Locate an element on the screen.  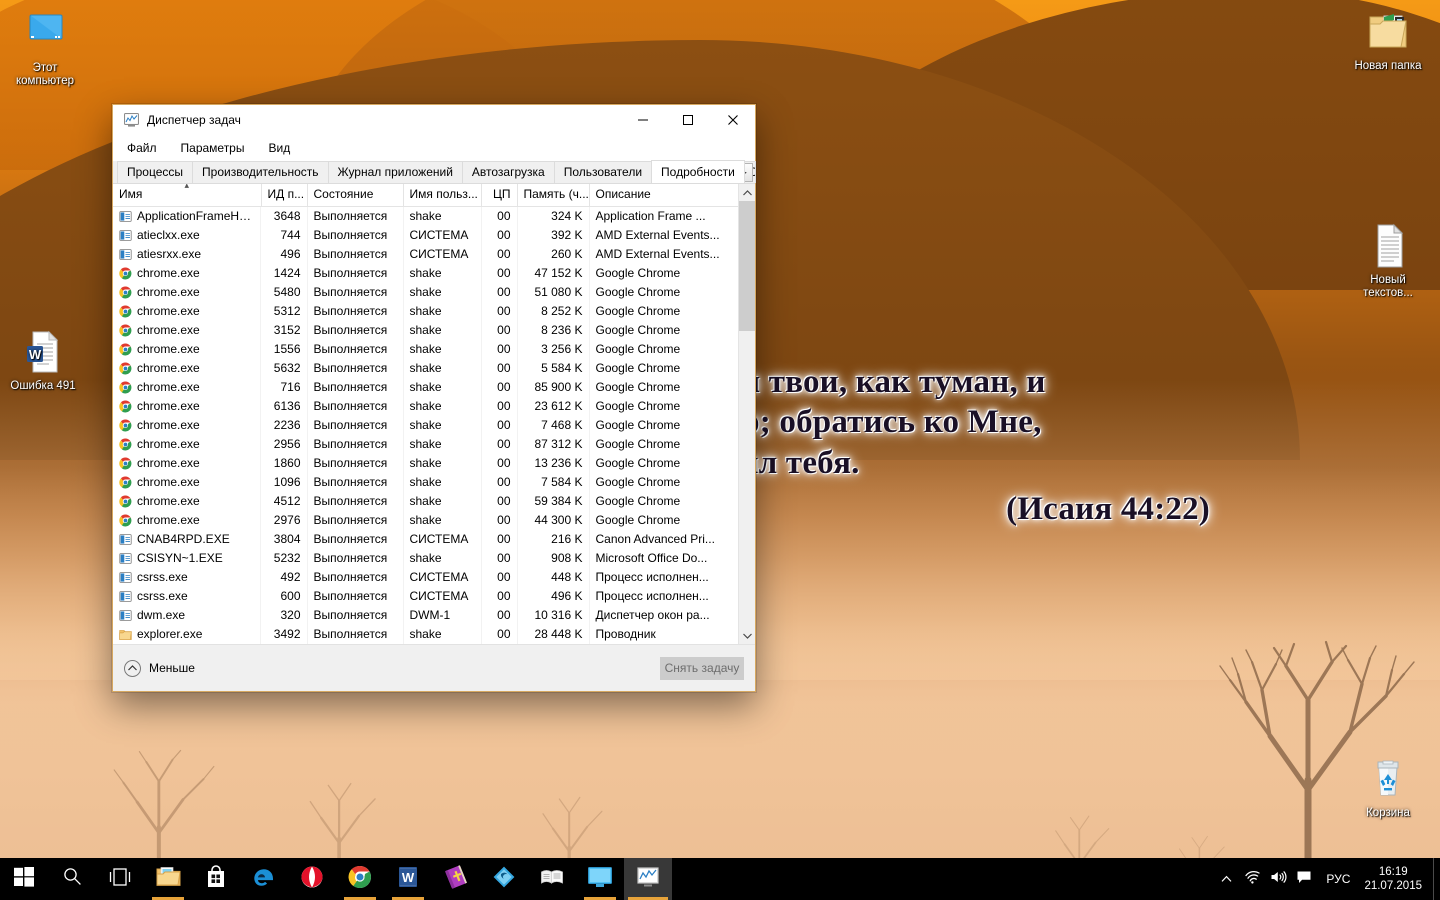
window-controls is located at coordinates (687, 120).